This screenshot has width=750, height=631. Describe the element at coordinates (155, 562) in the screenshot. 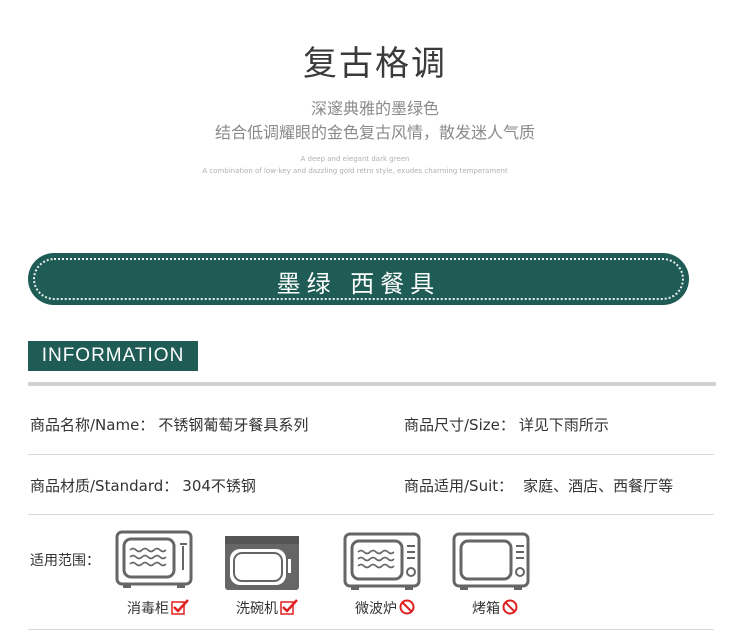

I see `disinfection-cabinet-icon` at that location.